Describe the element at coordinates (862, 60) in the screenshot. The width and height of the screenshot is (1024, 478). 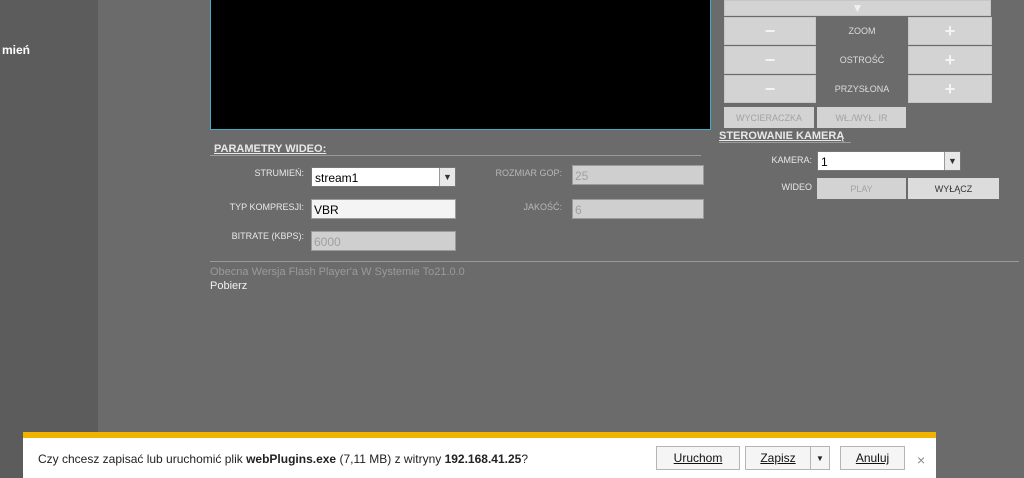
I see `focus-label: OSTROŚĆ` at that location.